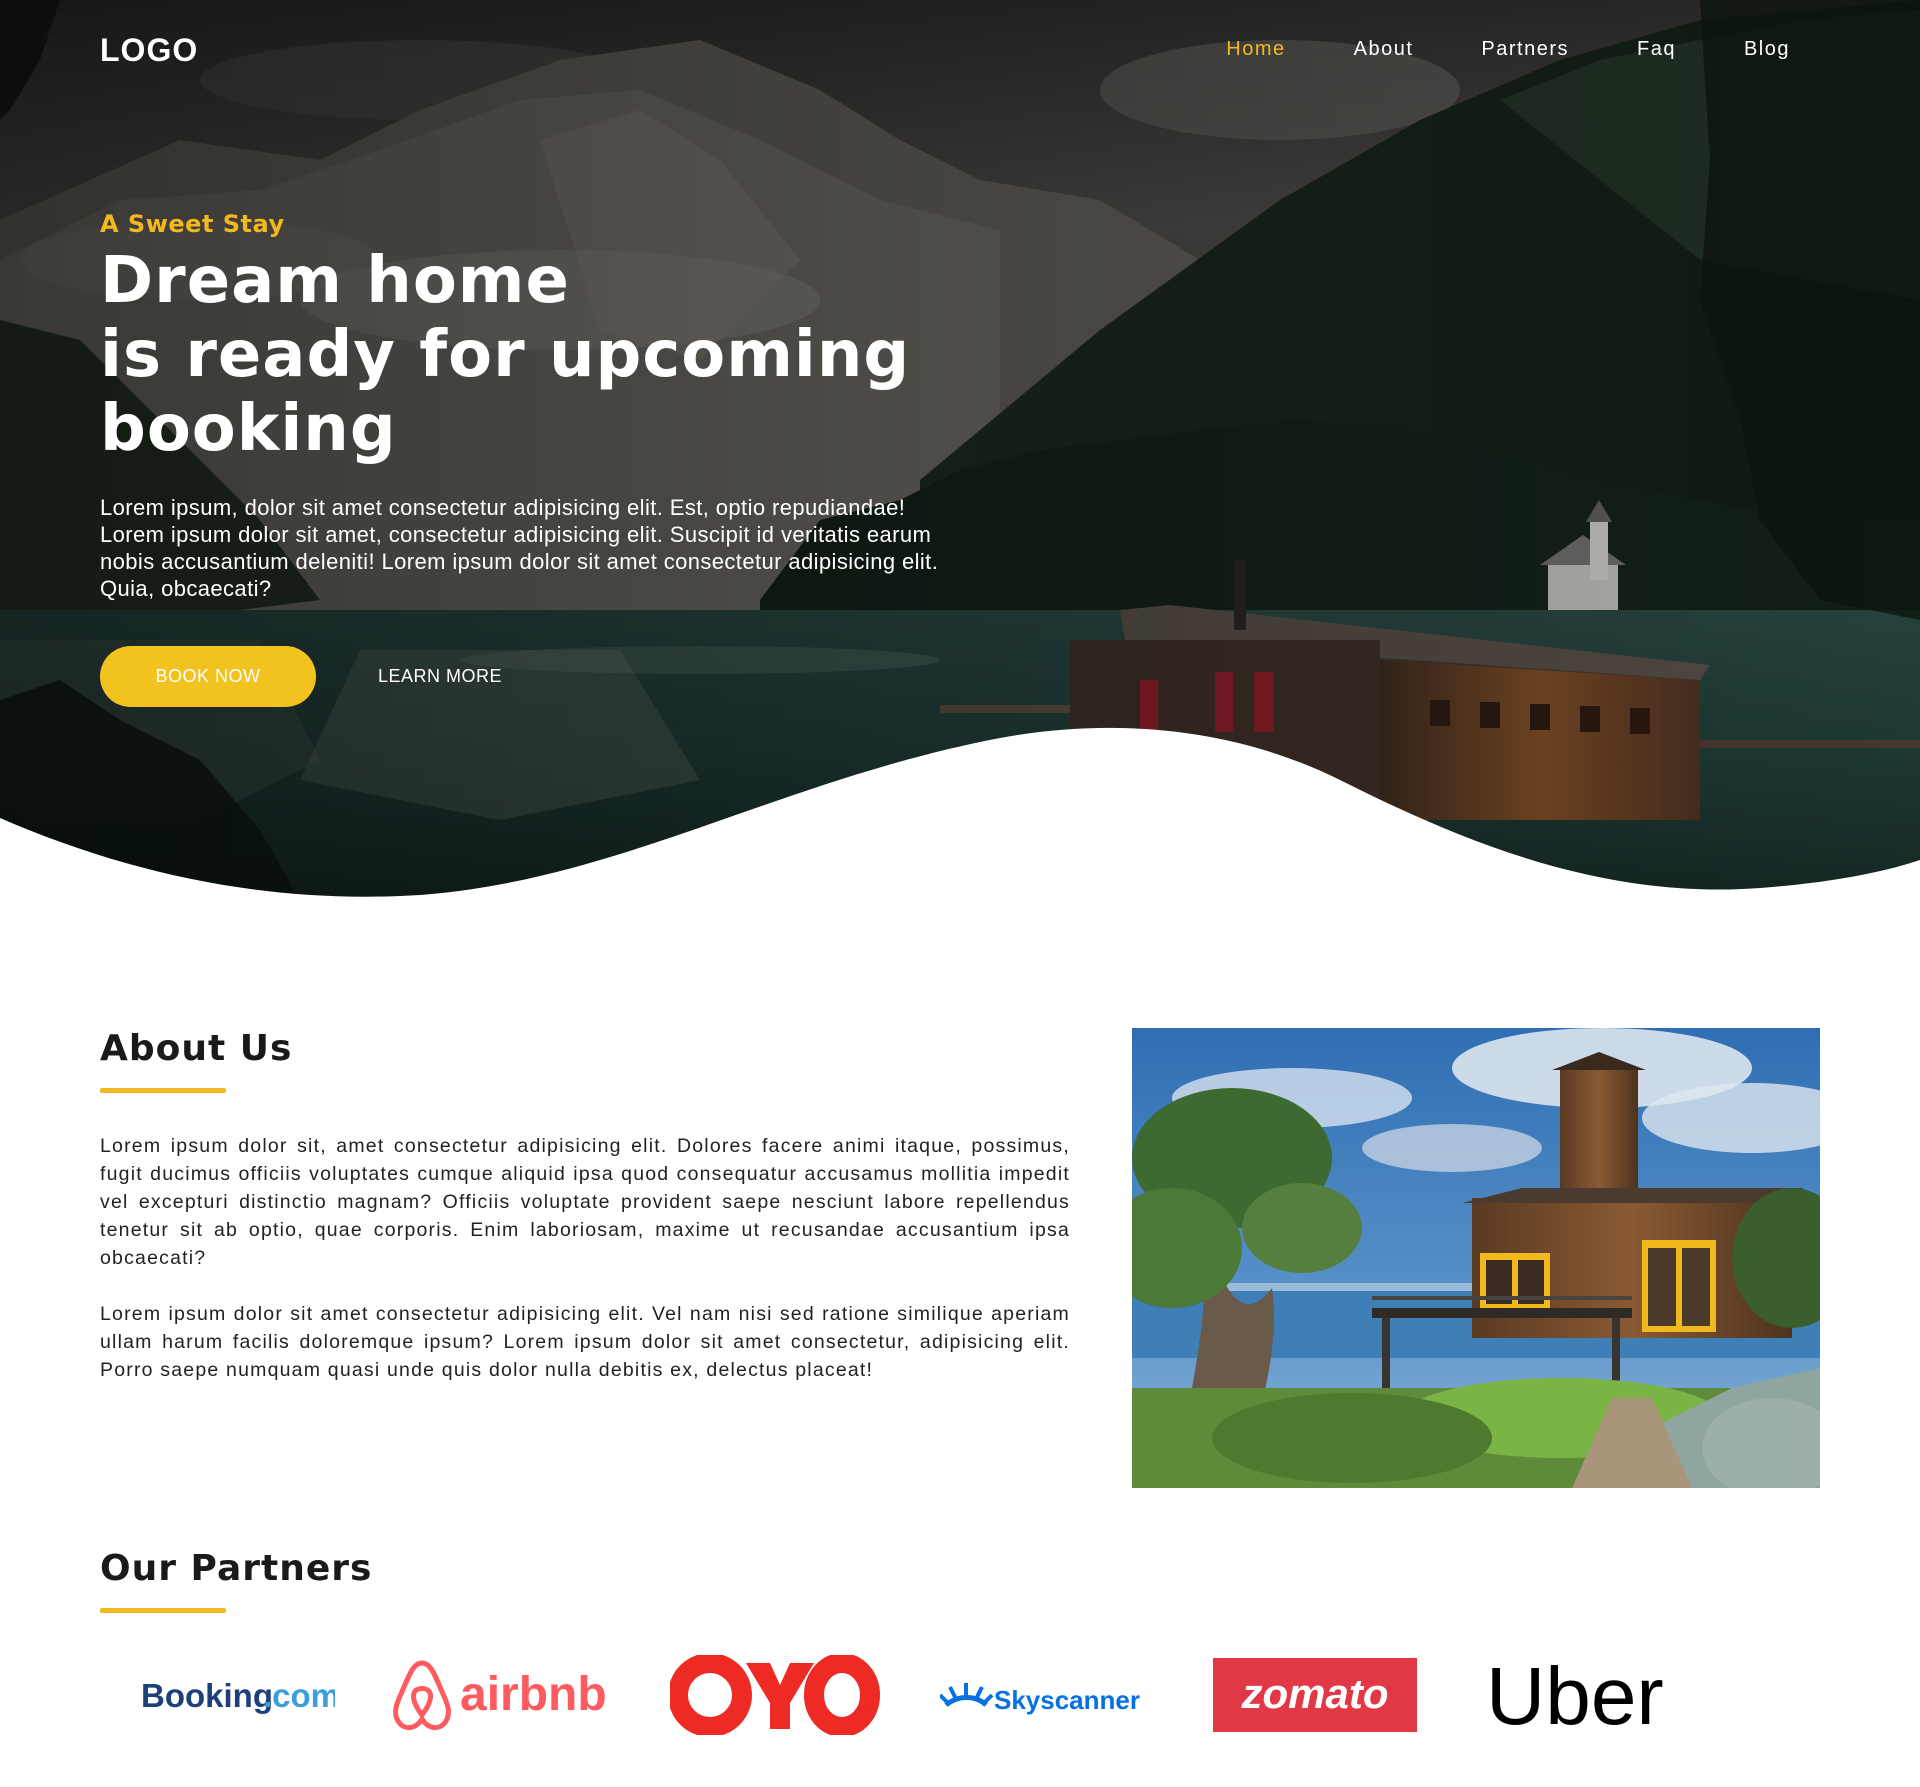 The width and height of the screenshot is (1920, 1787). Describe the element at coordinates (1656, 49) in the screenshot. I see `nav-link-faq: Faq` at that location.